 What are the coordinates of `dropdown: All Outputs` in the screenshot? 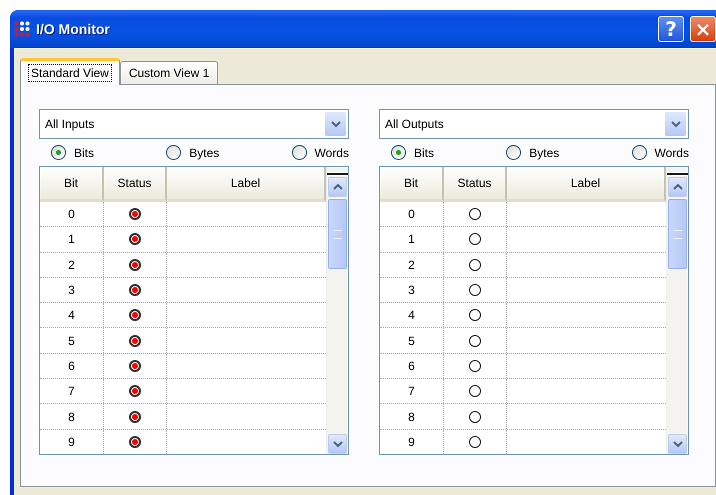 It's located at (534, 124).